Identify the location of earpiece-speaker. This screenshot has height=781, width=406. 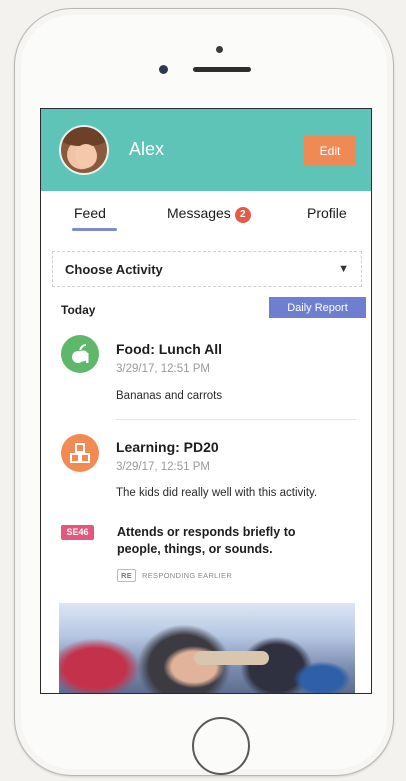
(222, 69).